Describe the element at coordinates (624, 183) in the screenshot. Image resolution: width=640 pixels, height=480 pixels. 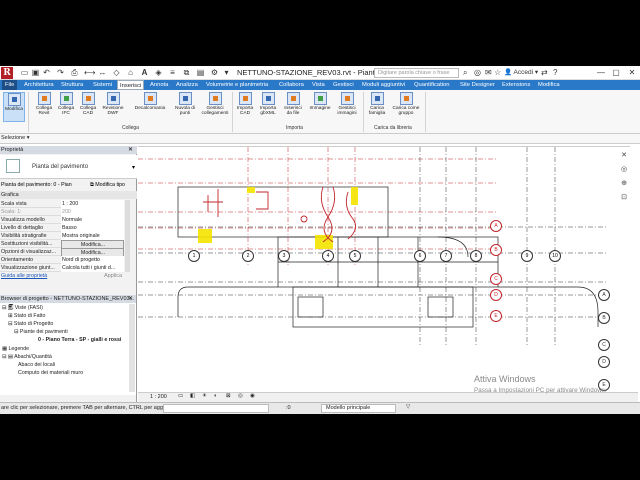
I see `zoom-icon: ⊕` at that location.